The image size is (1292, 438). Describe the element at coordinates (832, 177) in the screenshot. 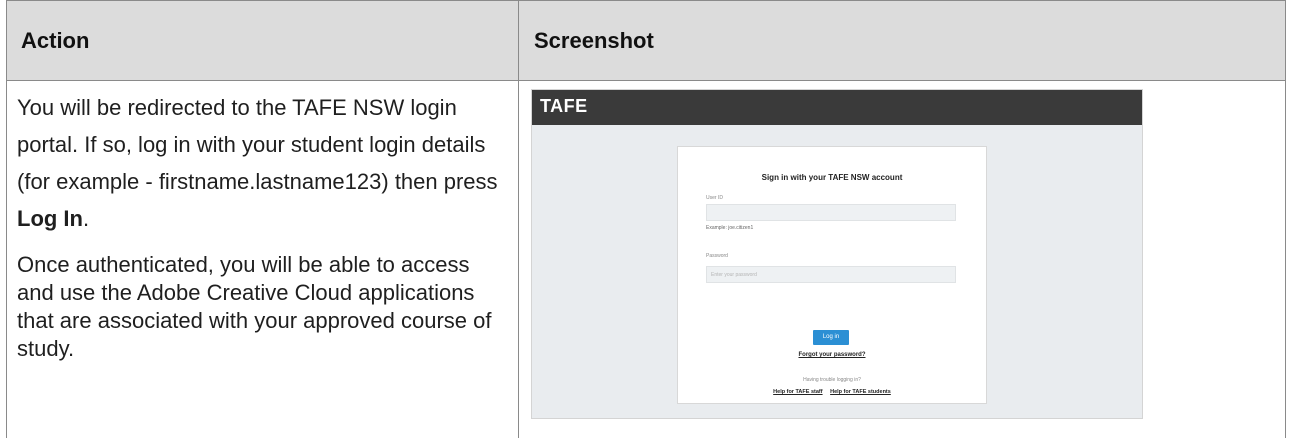

I see `sign-in-title: Sign in with your TAFE NSW account` at that location.